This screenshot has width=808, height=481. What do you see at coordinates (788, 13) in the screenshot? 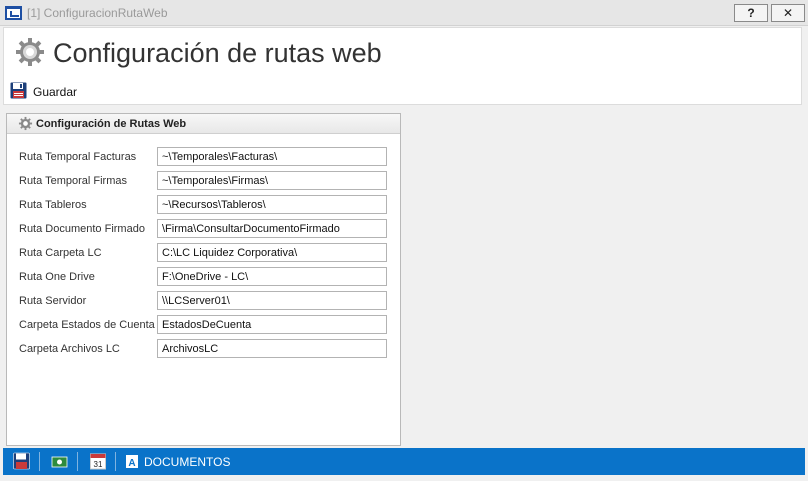
I see `close-button: ✕` at bounding box center [788, 13].